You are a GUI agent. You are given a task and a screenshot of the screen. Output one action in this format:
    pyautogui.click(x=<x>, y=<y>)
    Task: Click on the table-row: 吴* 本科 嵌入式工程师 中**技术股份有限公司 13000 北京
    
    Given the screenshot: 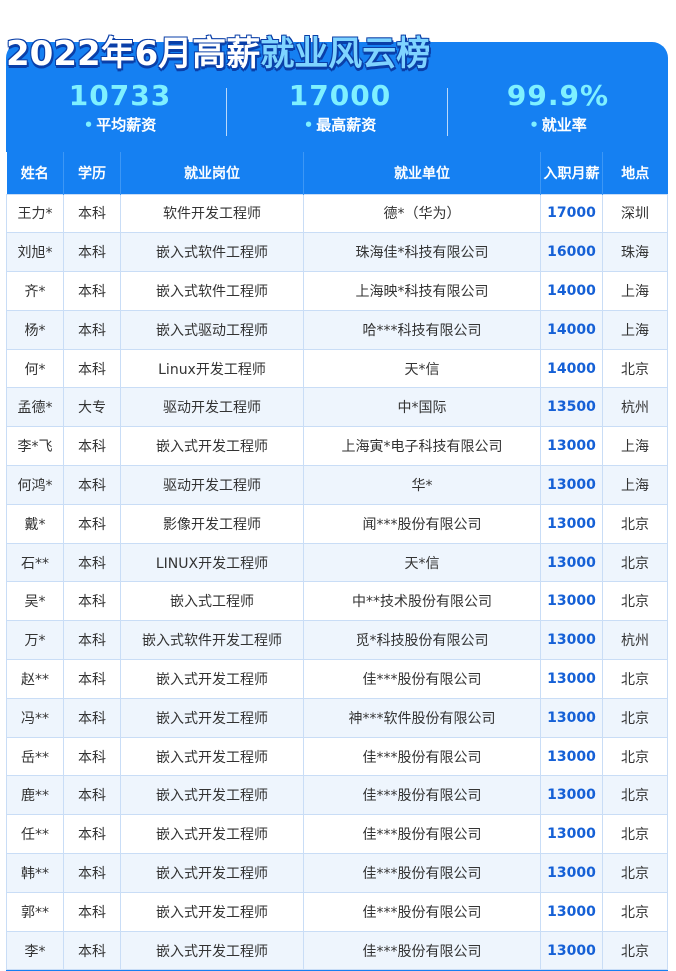 What is the action you would take?
    pyautogui.click(x=337, y=601)
    